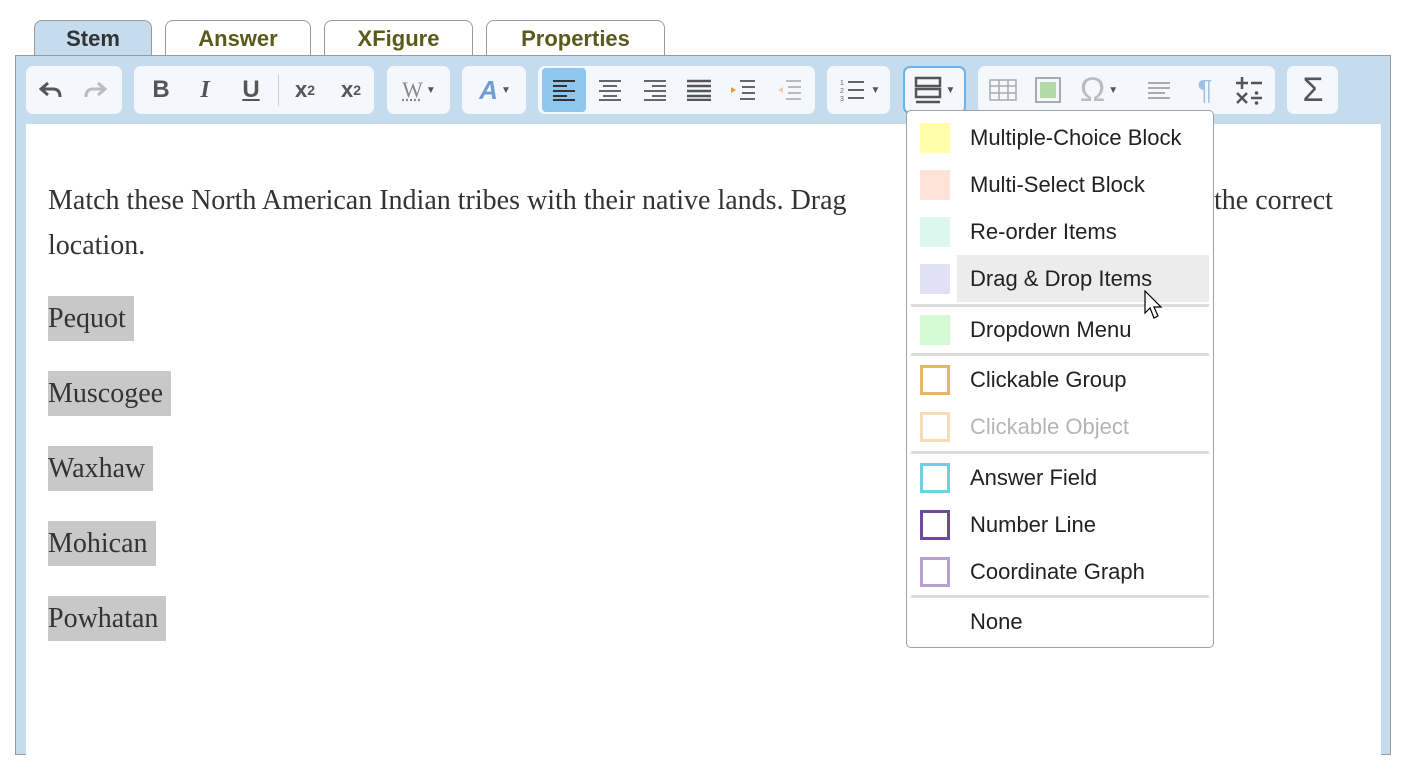 The image size is (1406, 764). I want to click on font-color-icon: A, so click(488, 89).